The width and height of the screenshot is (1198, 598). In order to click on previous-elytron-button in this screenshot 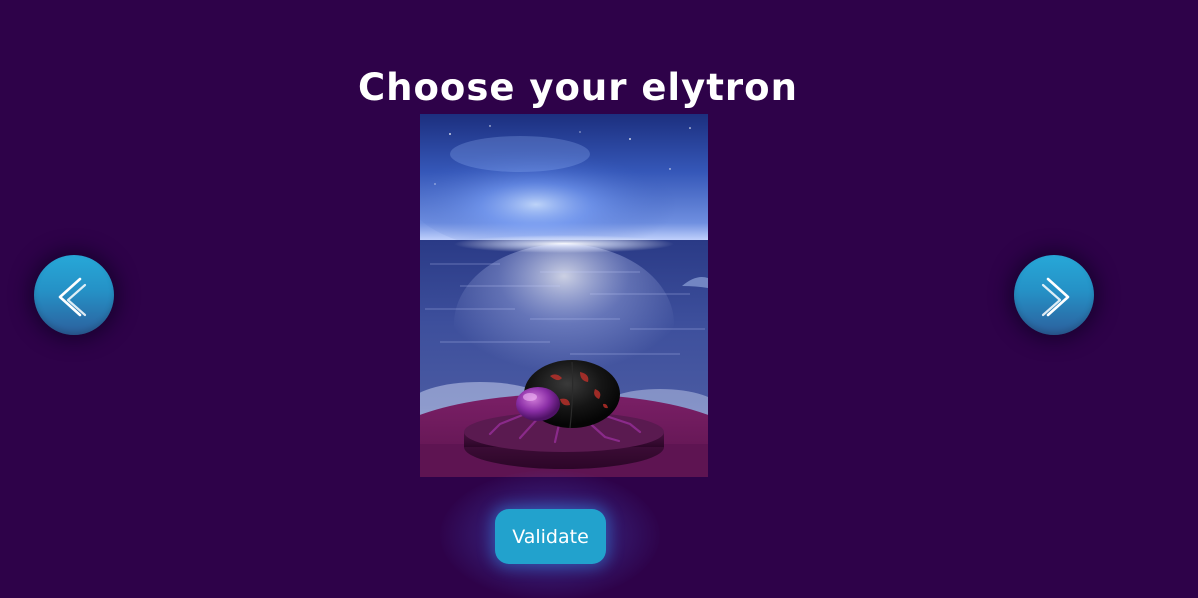, I will do `click(74, 295)`.